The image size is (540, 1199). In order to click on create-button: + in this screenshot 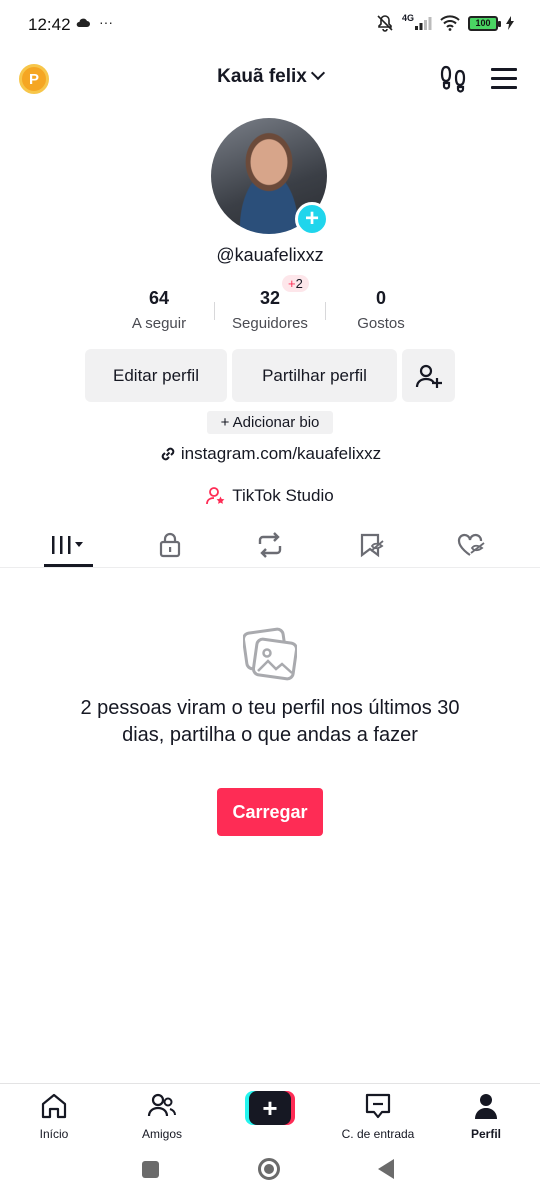, I will do `click(270, 1108)`.